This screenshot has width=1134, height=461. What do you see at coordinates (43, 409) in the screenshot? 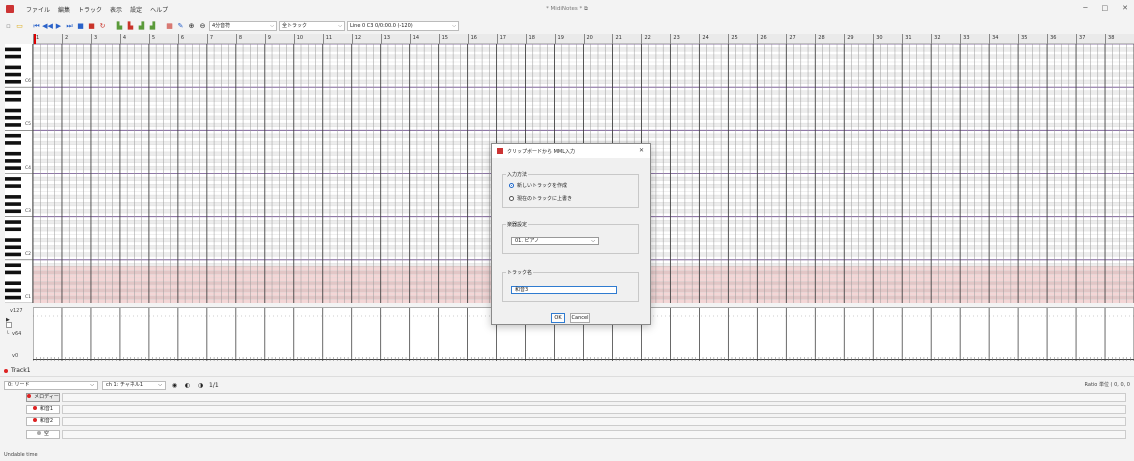
I see `track-button-chord1: 和音1` at bounding box center [43, 409].